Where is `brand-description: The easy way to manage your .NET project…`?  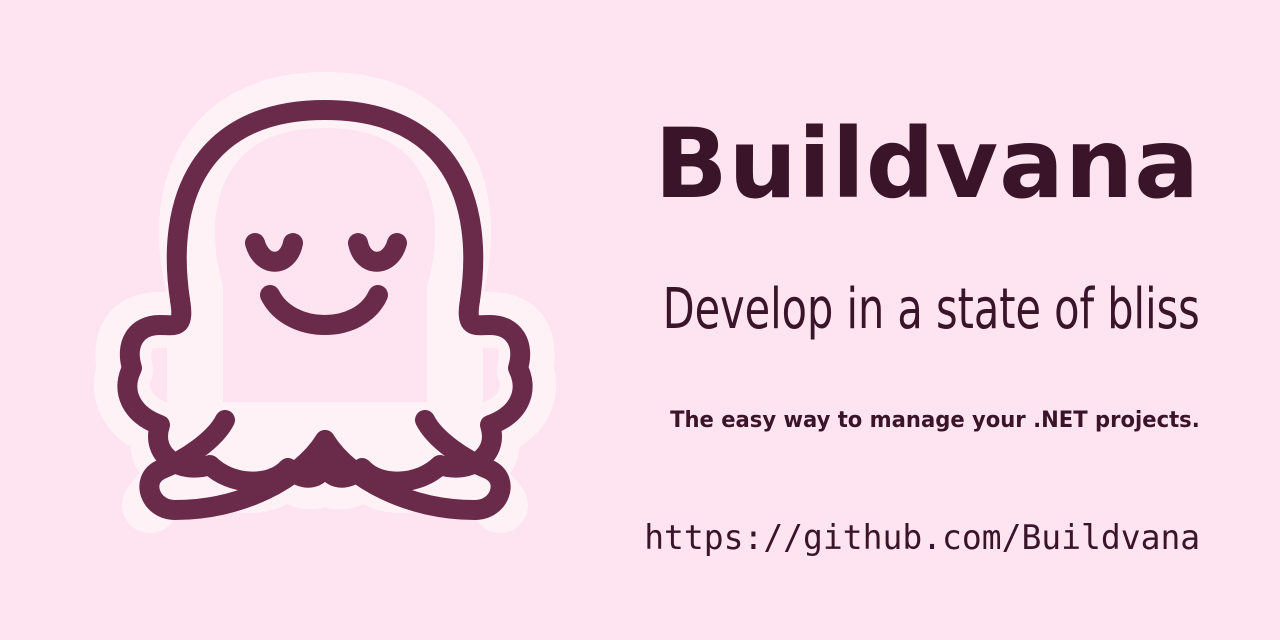
brand-description: The easy way to manage your .NET project… is located at coordinates (935, 420).